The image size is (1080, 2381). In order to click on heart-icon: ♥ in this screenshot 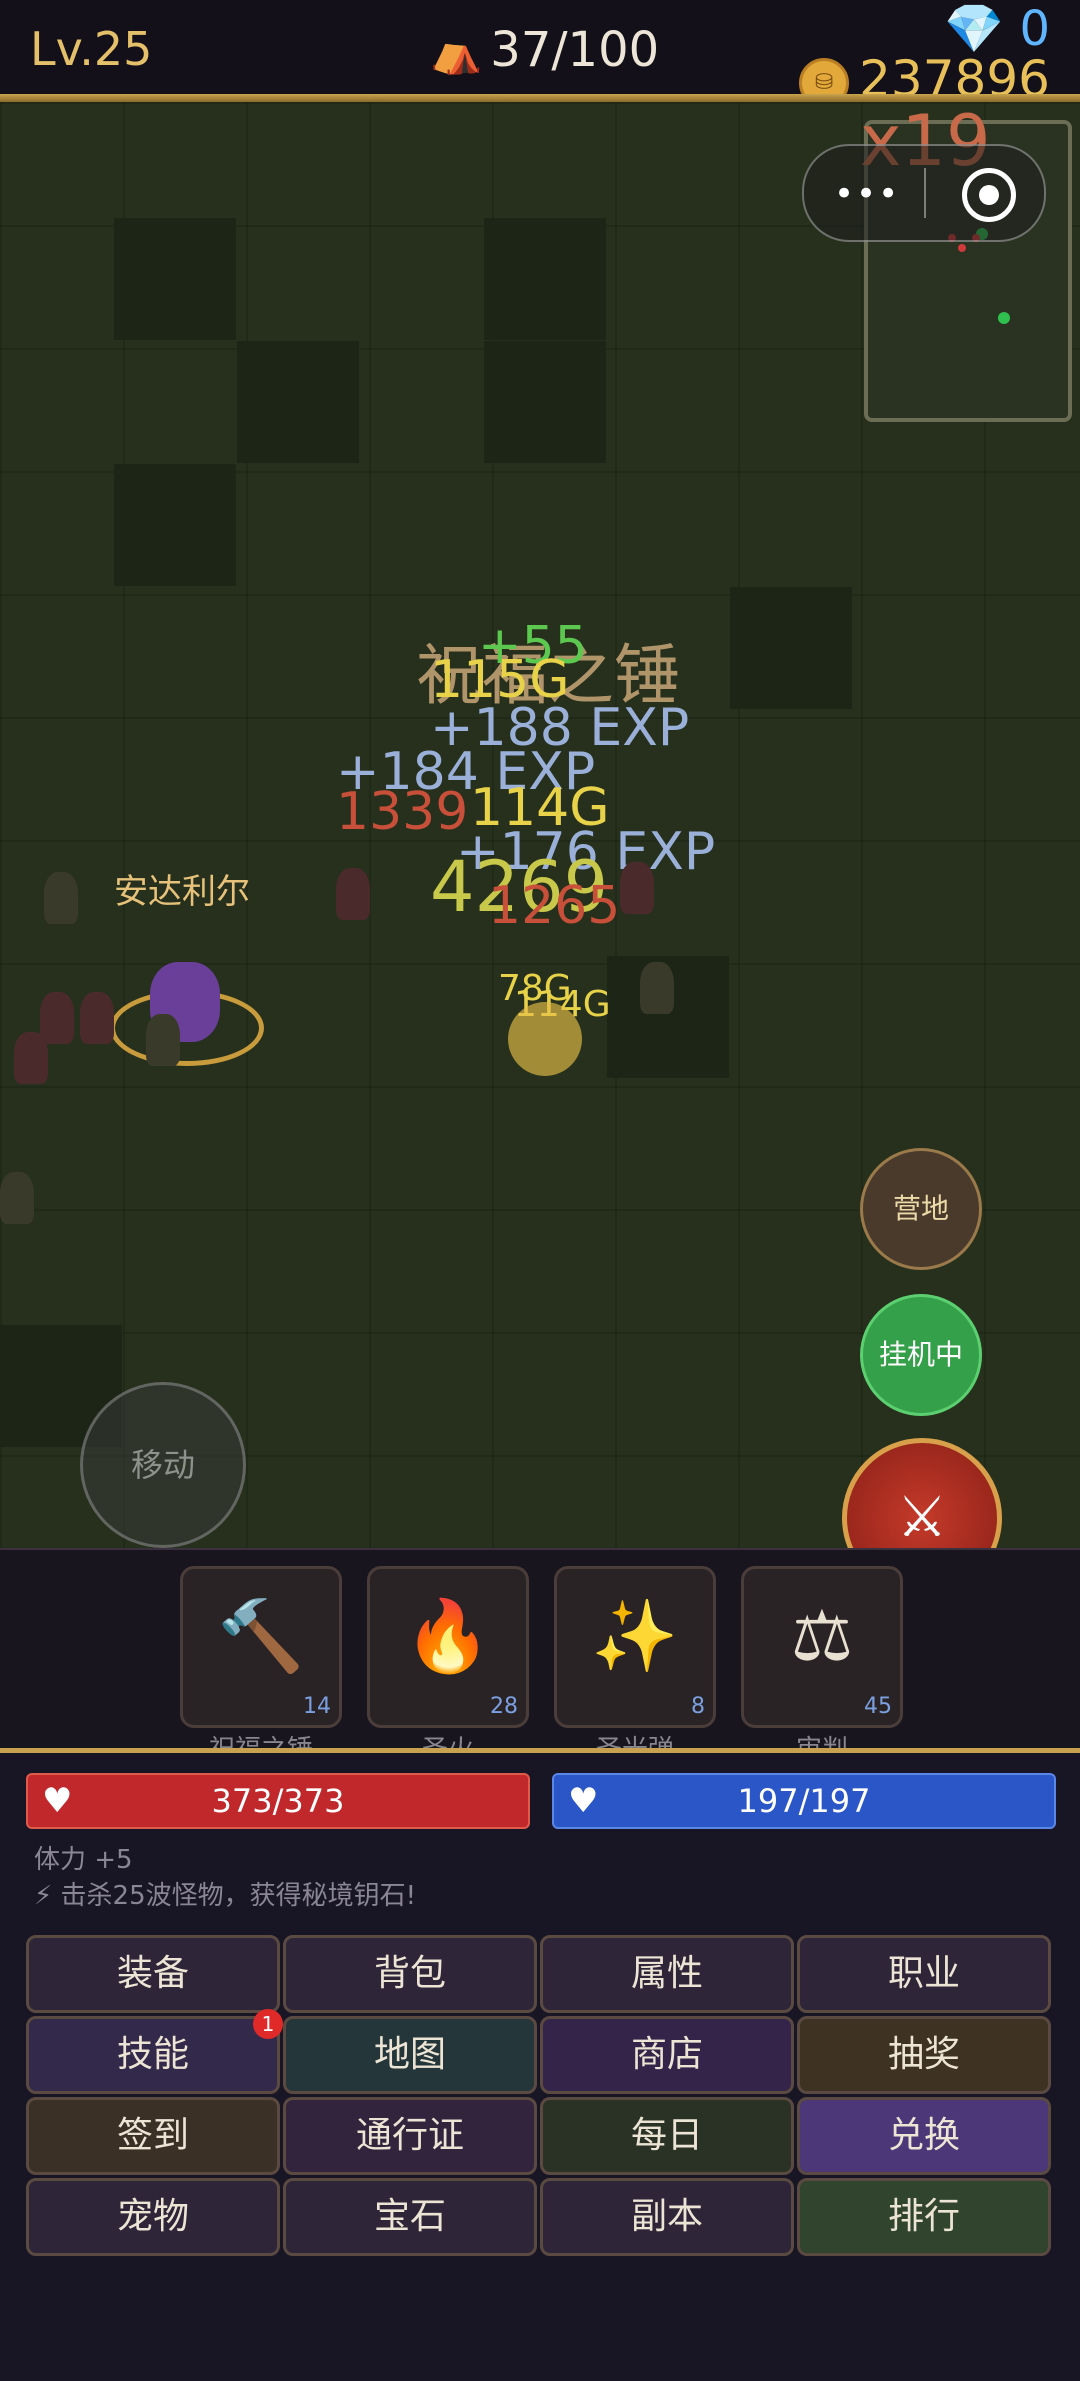, I will do `click(57, 1801)`.